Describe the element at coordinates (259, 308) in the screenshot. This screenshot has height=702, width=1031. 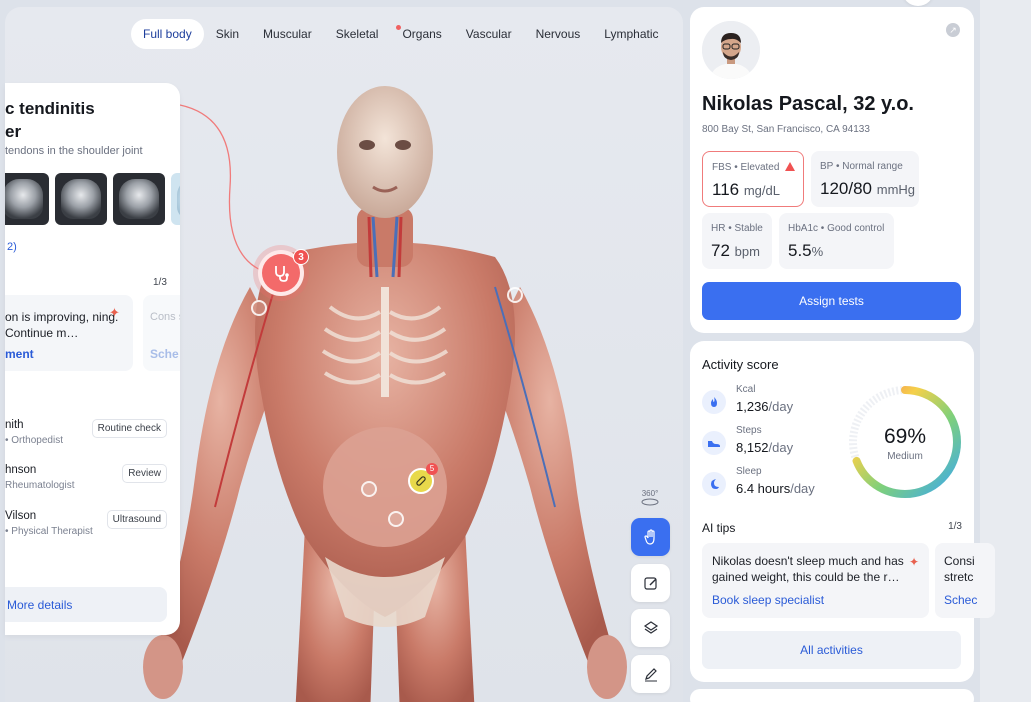
I see `hotspot-shoulder-left` at that location.